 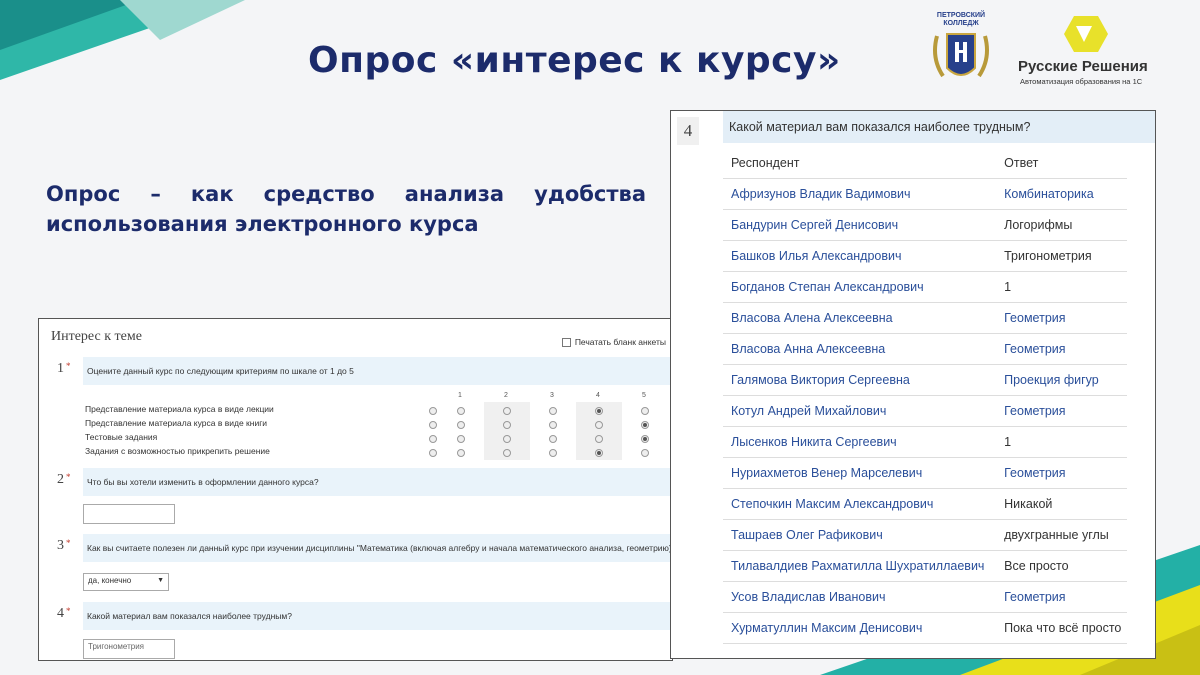 I want to click on subtitle-line-1: Опрос – как средство анализа удобства, so click(x=346, y=194).